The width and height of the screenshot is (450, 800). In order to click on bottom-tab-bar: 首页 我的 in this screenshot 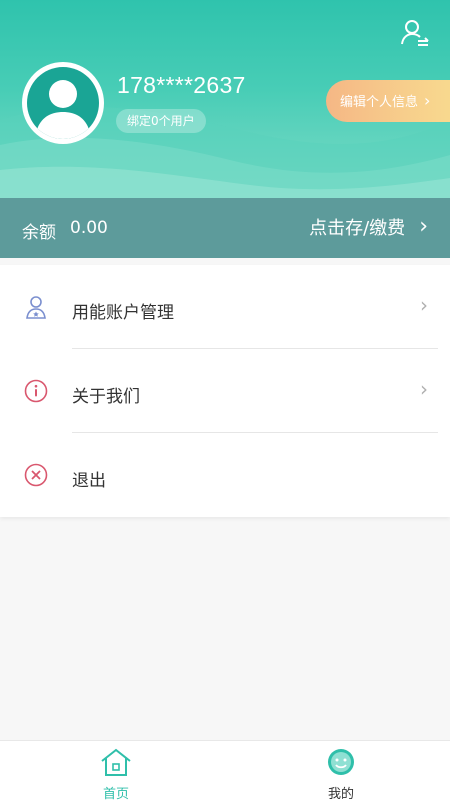, I will do `click(225, 770)`.